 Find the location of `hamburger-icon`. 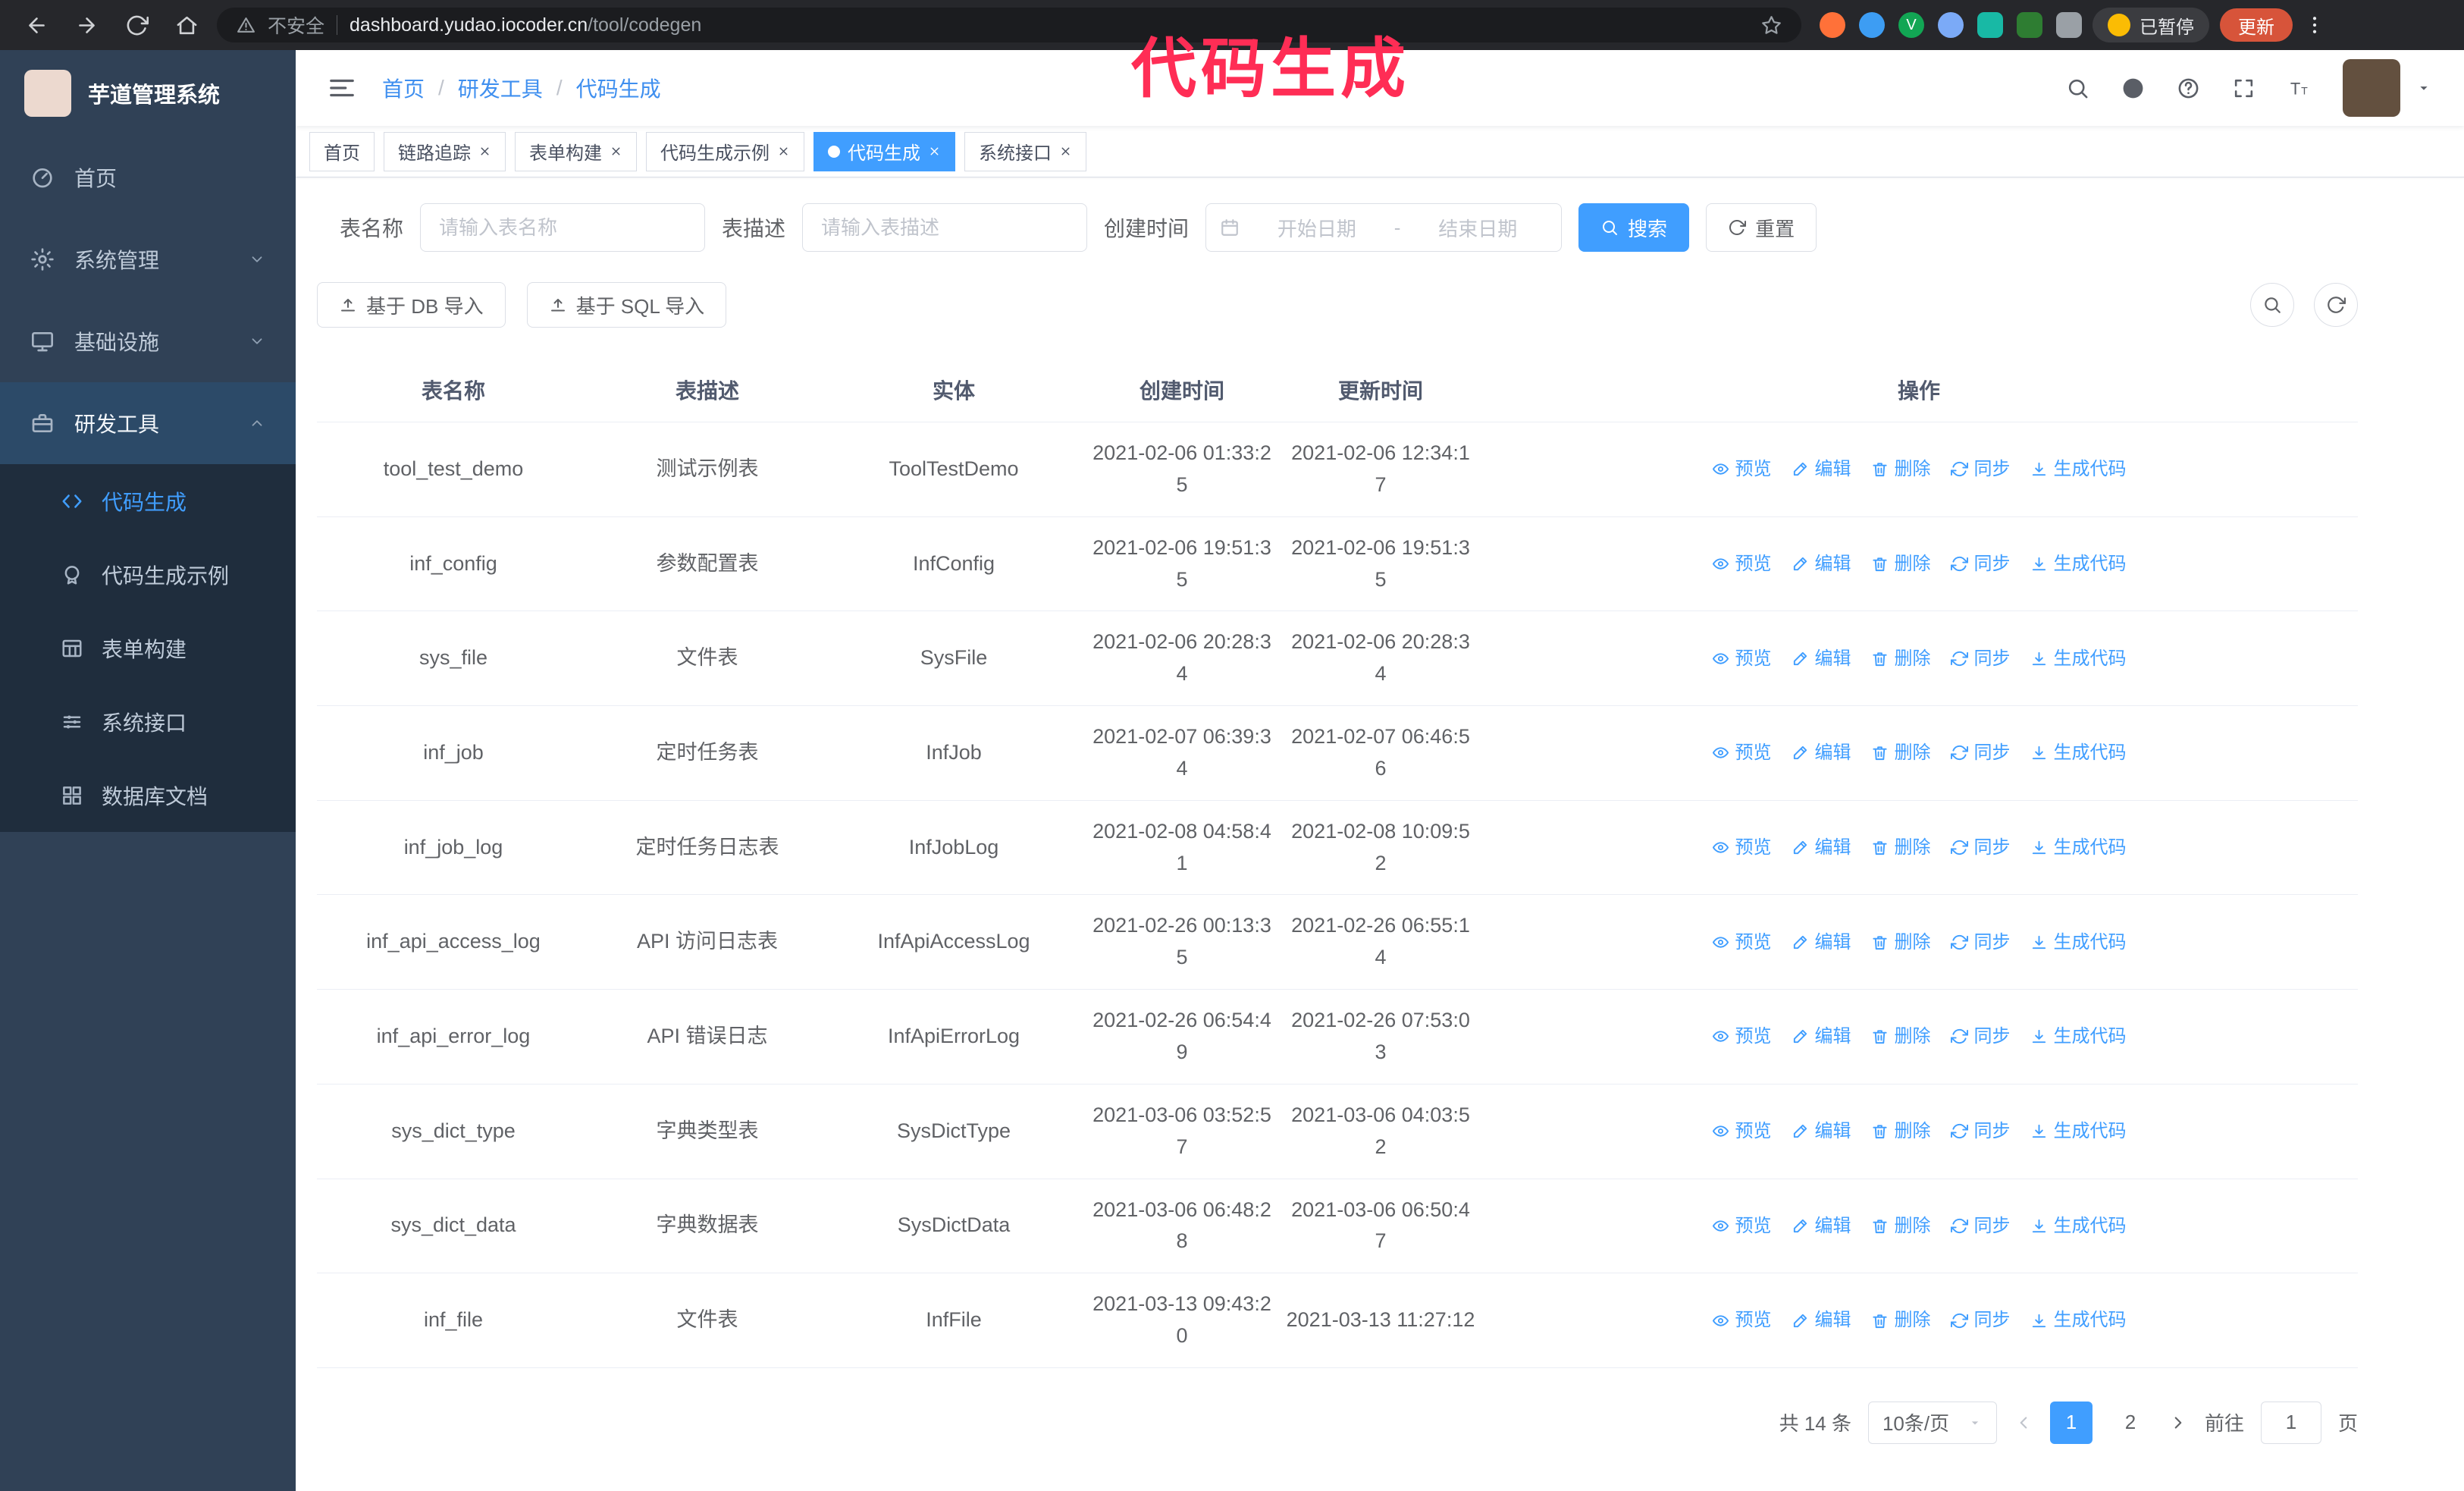

hamburger-icon is located at coordinates (342, 88).